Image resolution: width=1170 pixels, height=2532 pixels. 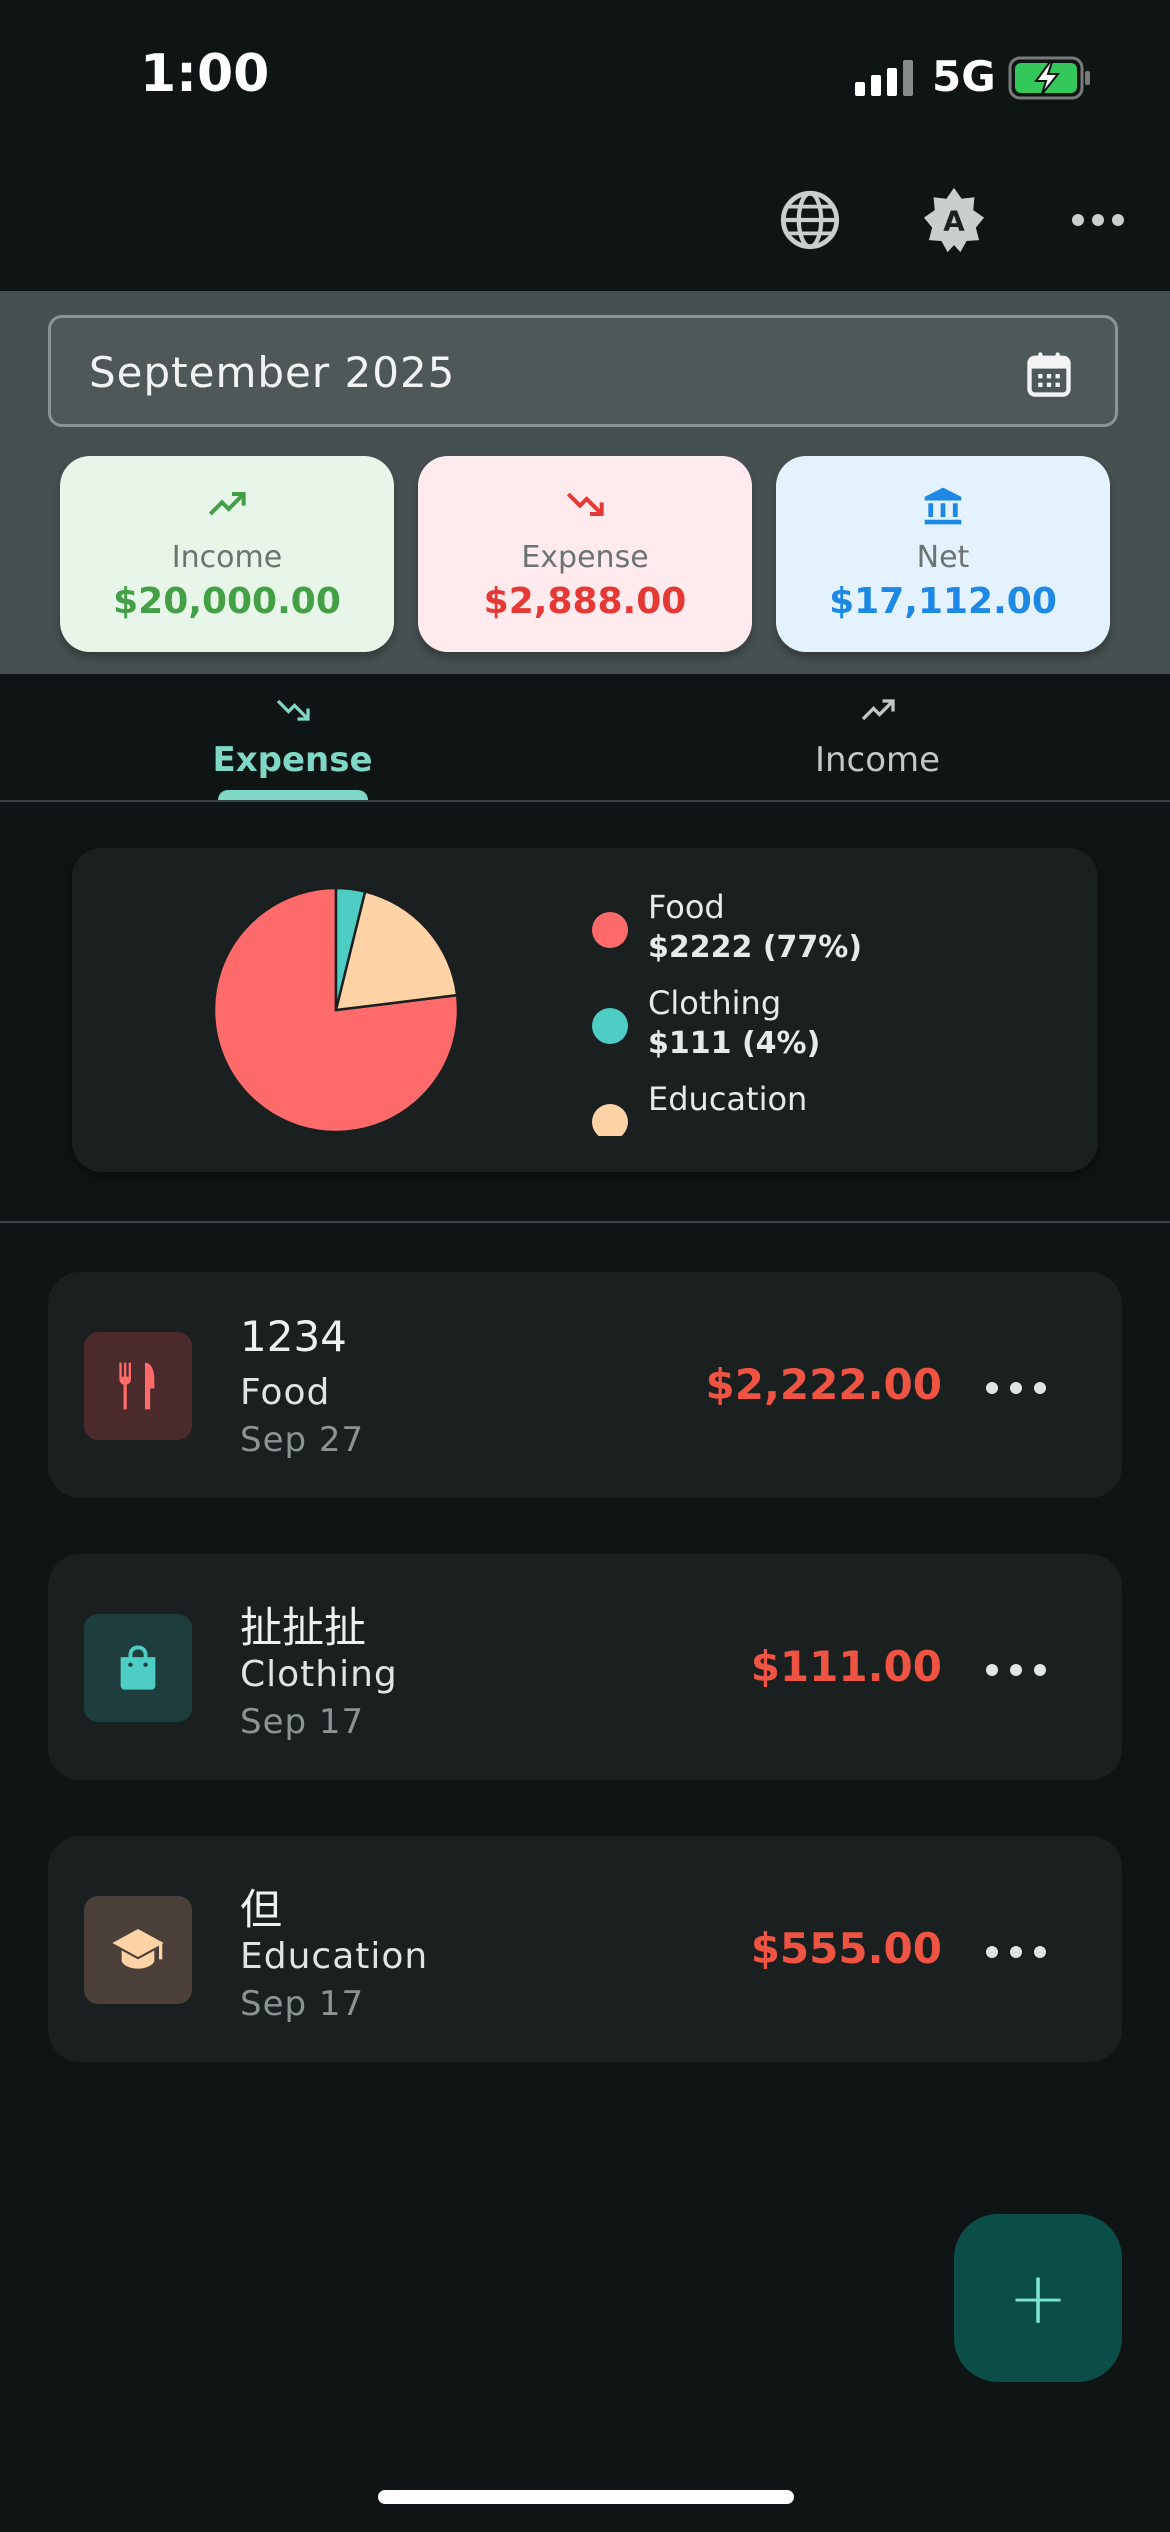 I want to click on restaurant-icon, so click(x=137, y=1386).